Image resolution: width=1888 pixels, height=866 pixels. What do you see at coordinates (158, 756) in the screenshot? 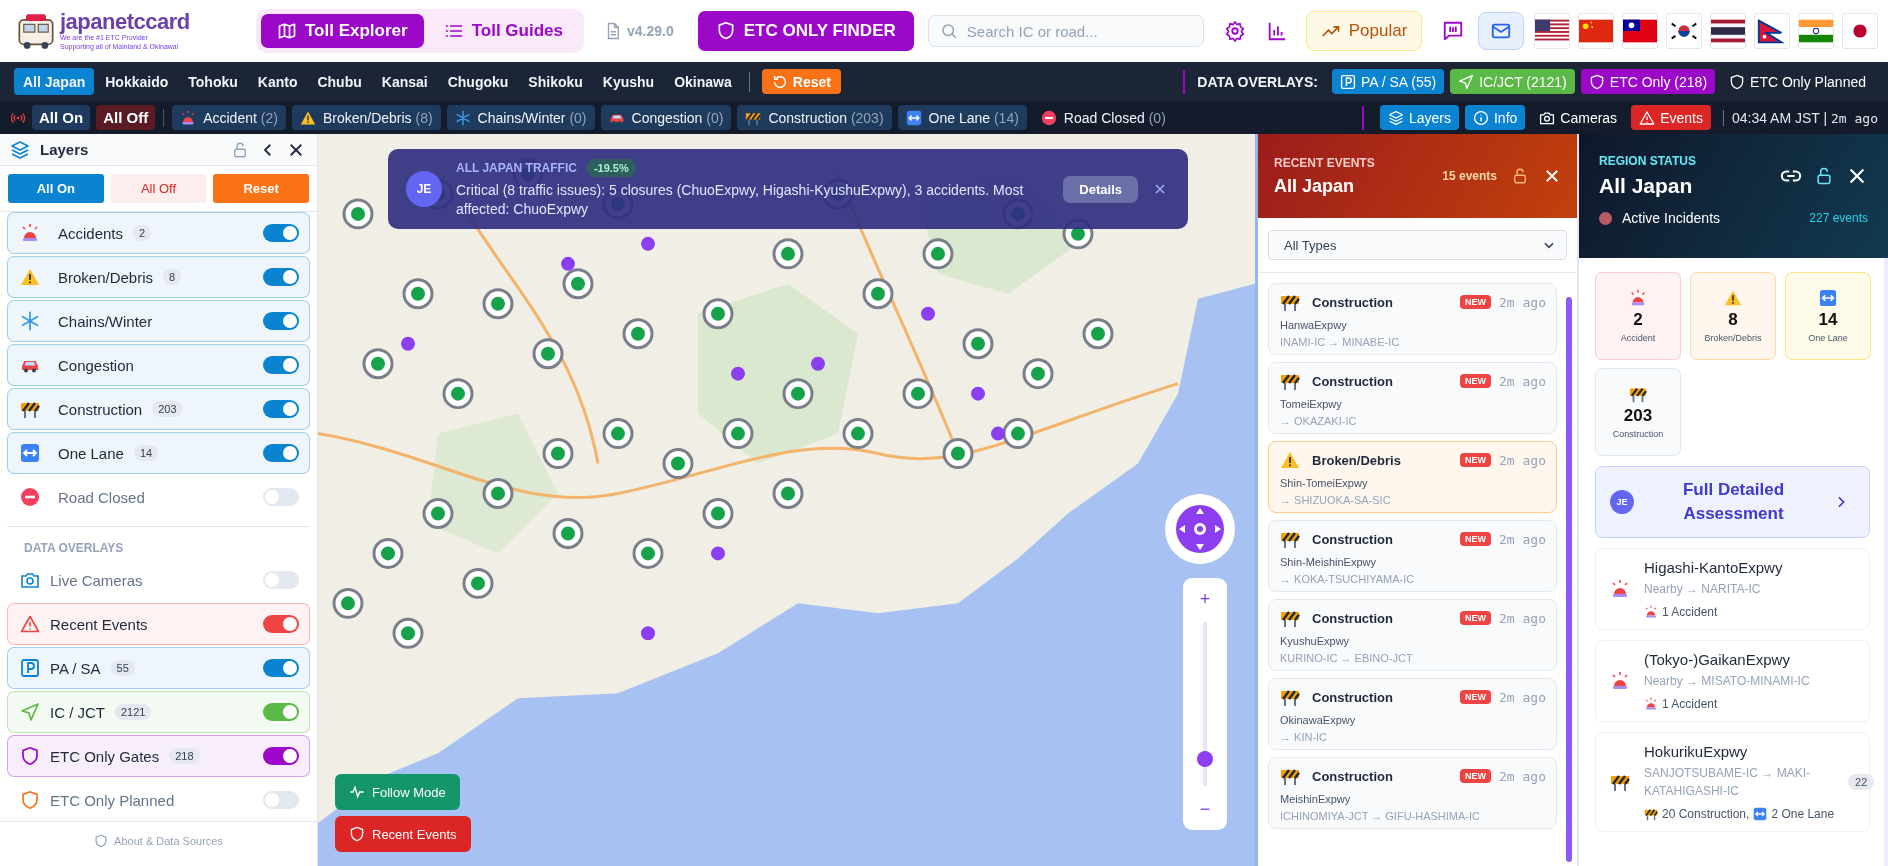
I see `layer-row: ETC Only Gates 218` at bounding box center [158, 756].